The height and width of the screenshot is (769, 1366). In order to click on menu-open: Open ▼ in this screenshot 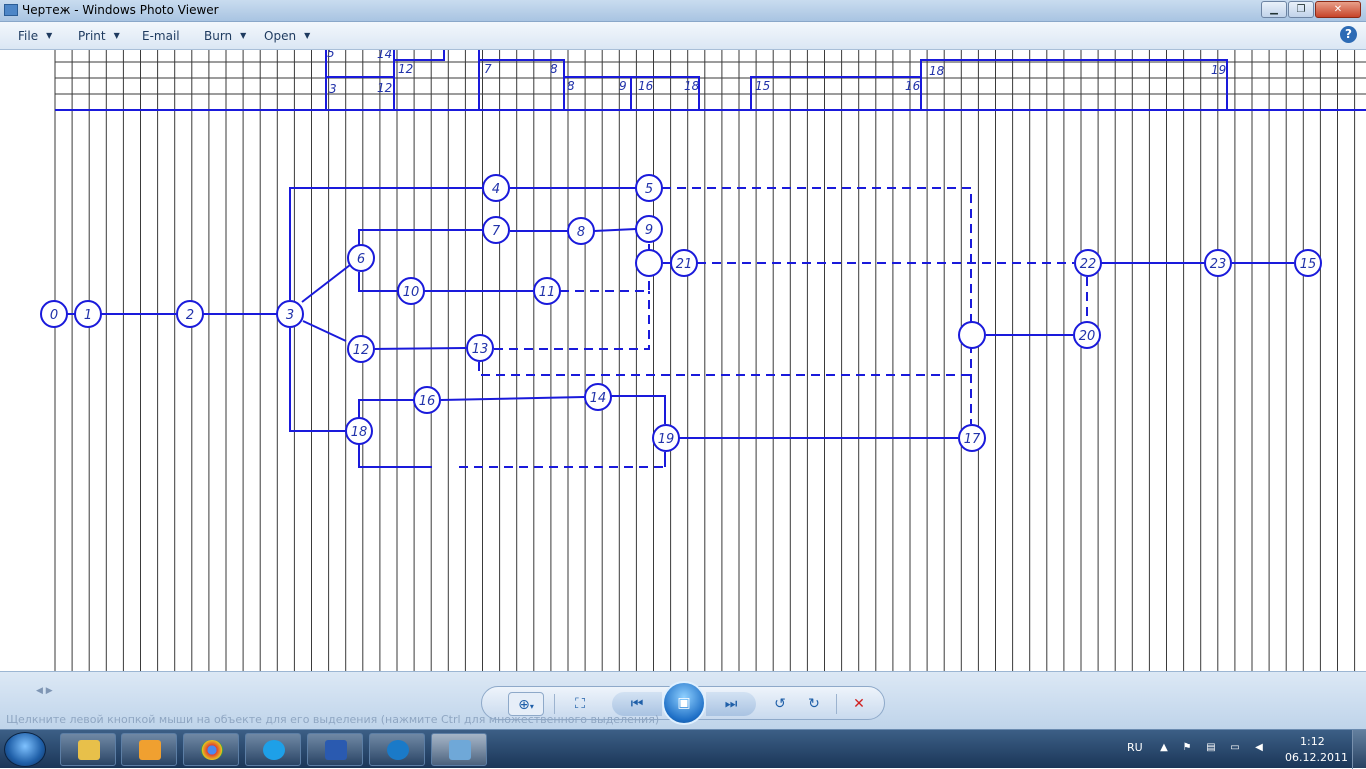, I will do `click(287, 36)`.